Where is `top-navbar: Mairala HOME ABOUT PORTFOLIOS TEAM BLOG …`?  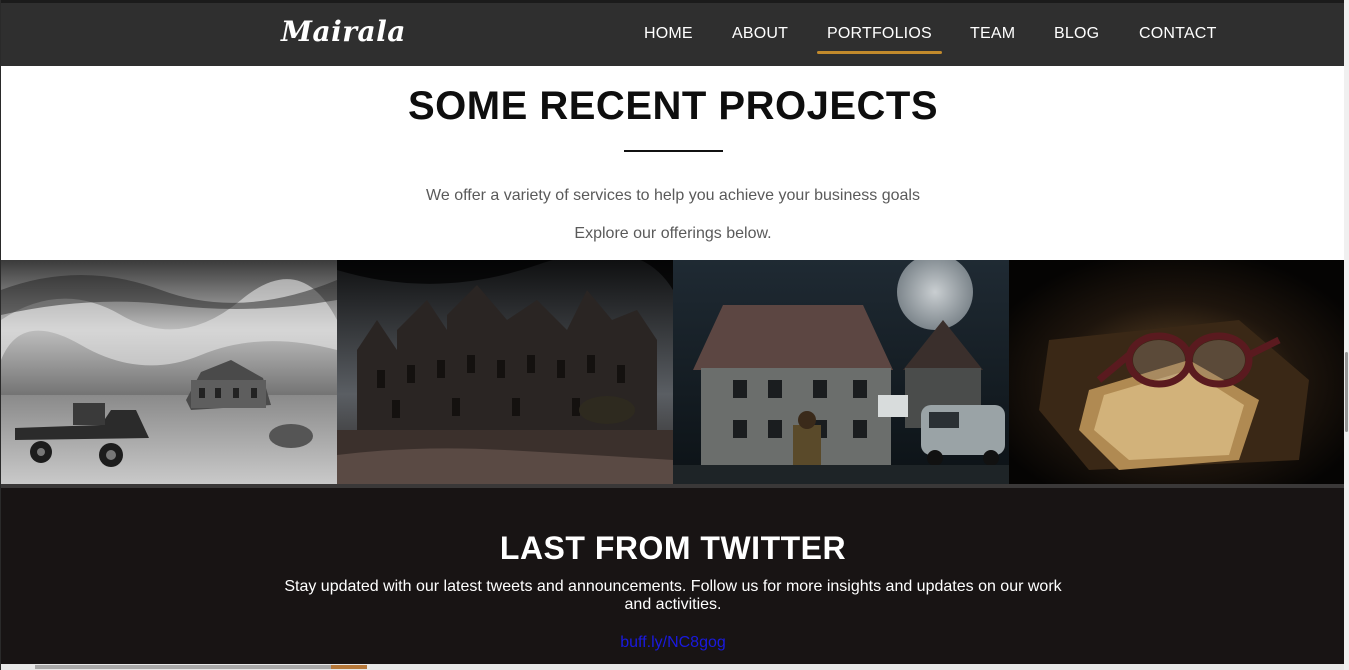 top-navbar: Mairala HOME ABOUT PORTFOLIOS TEAM BLOG … is located at coordinates (672, 33).